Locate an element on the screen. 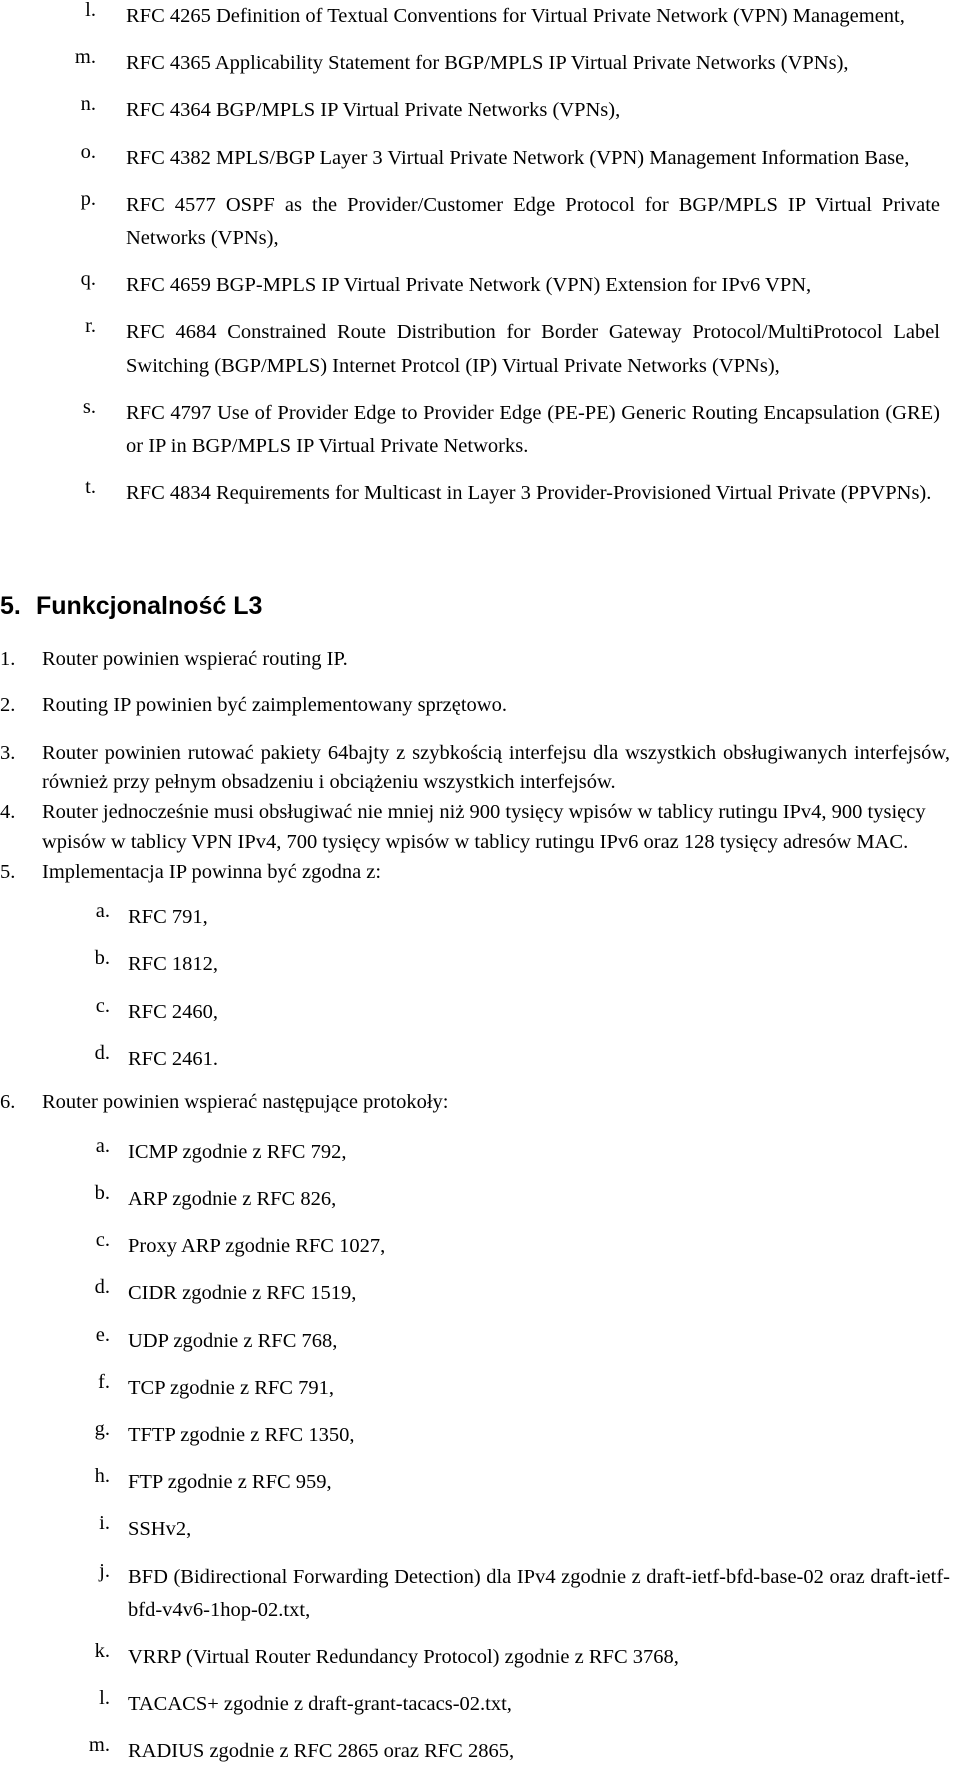 Image resolution: width=960 pixels, height=1769 pixels. list-item-text: RFC 1812, is located at coordinates (173, 964).